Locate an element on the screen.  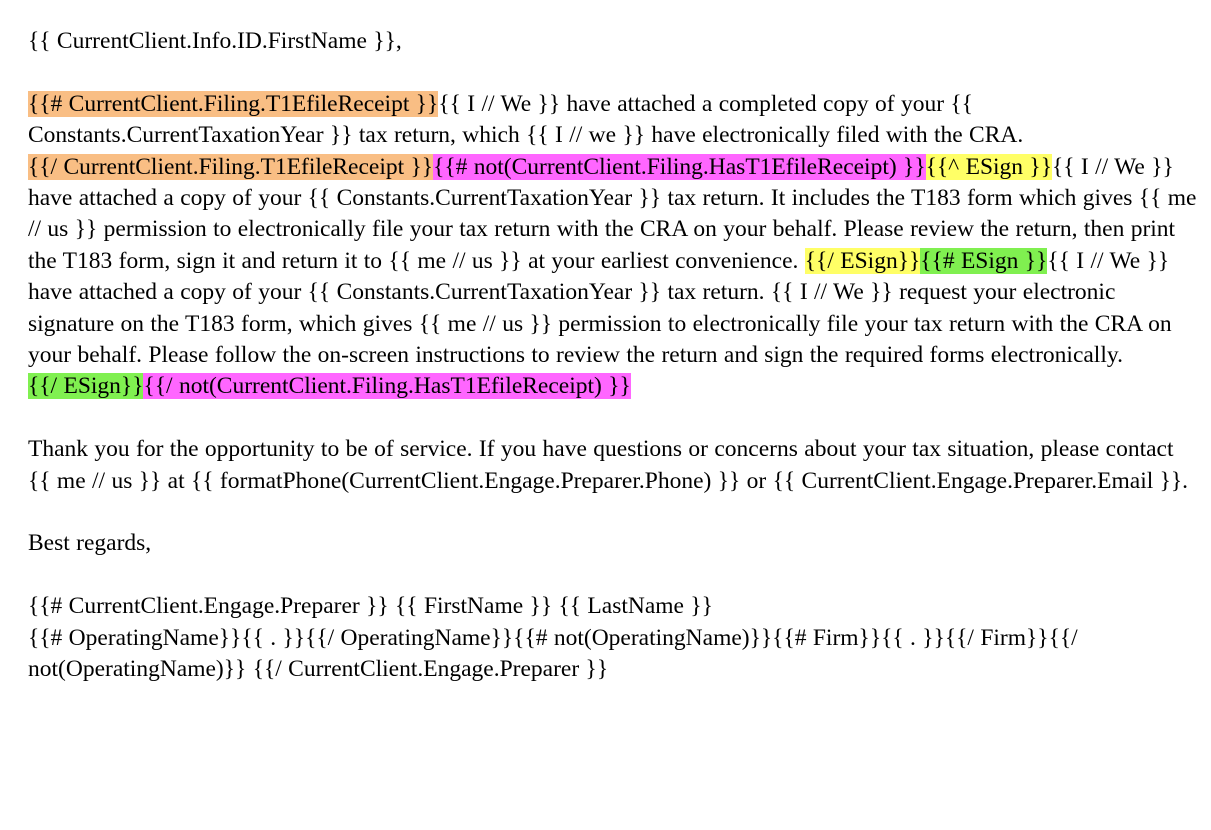
tag-inverted-esign: {{^ ESign }} is located at coordinates (988, 166).